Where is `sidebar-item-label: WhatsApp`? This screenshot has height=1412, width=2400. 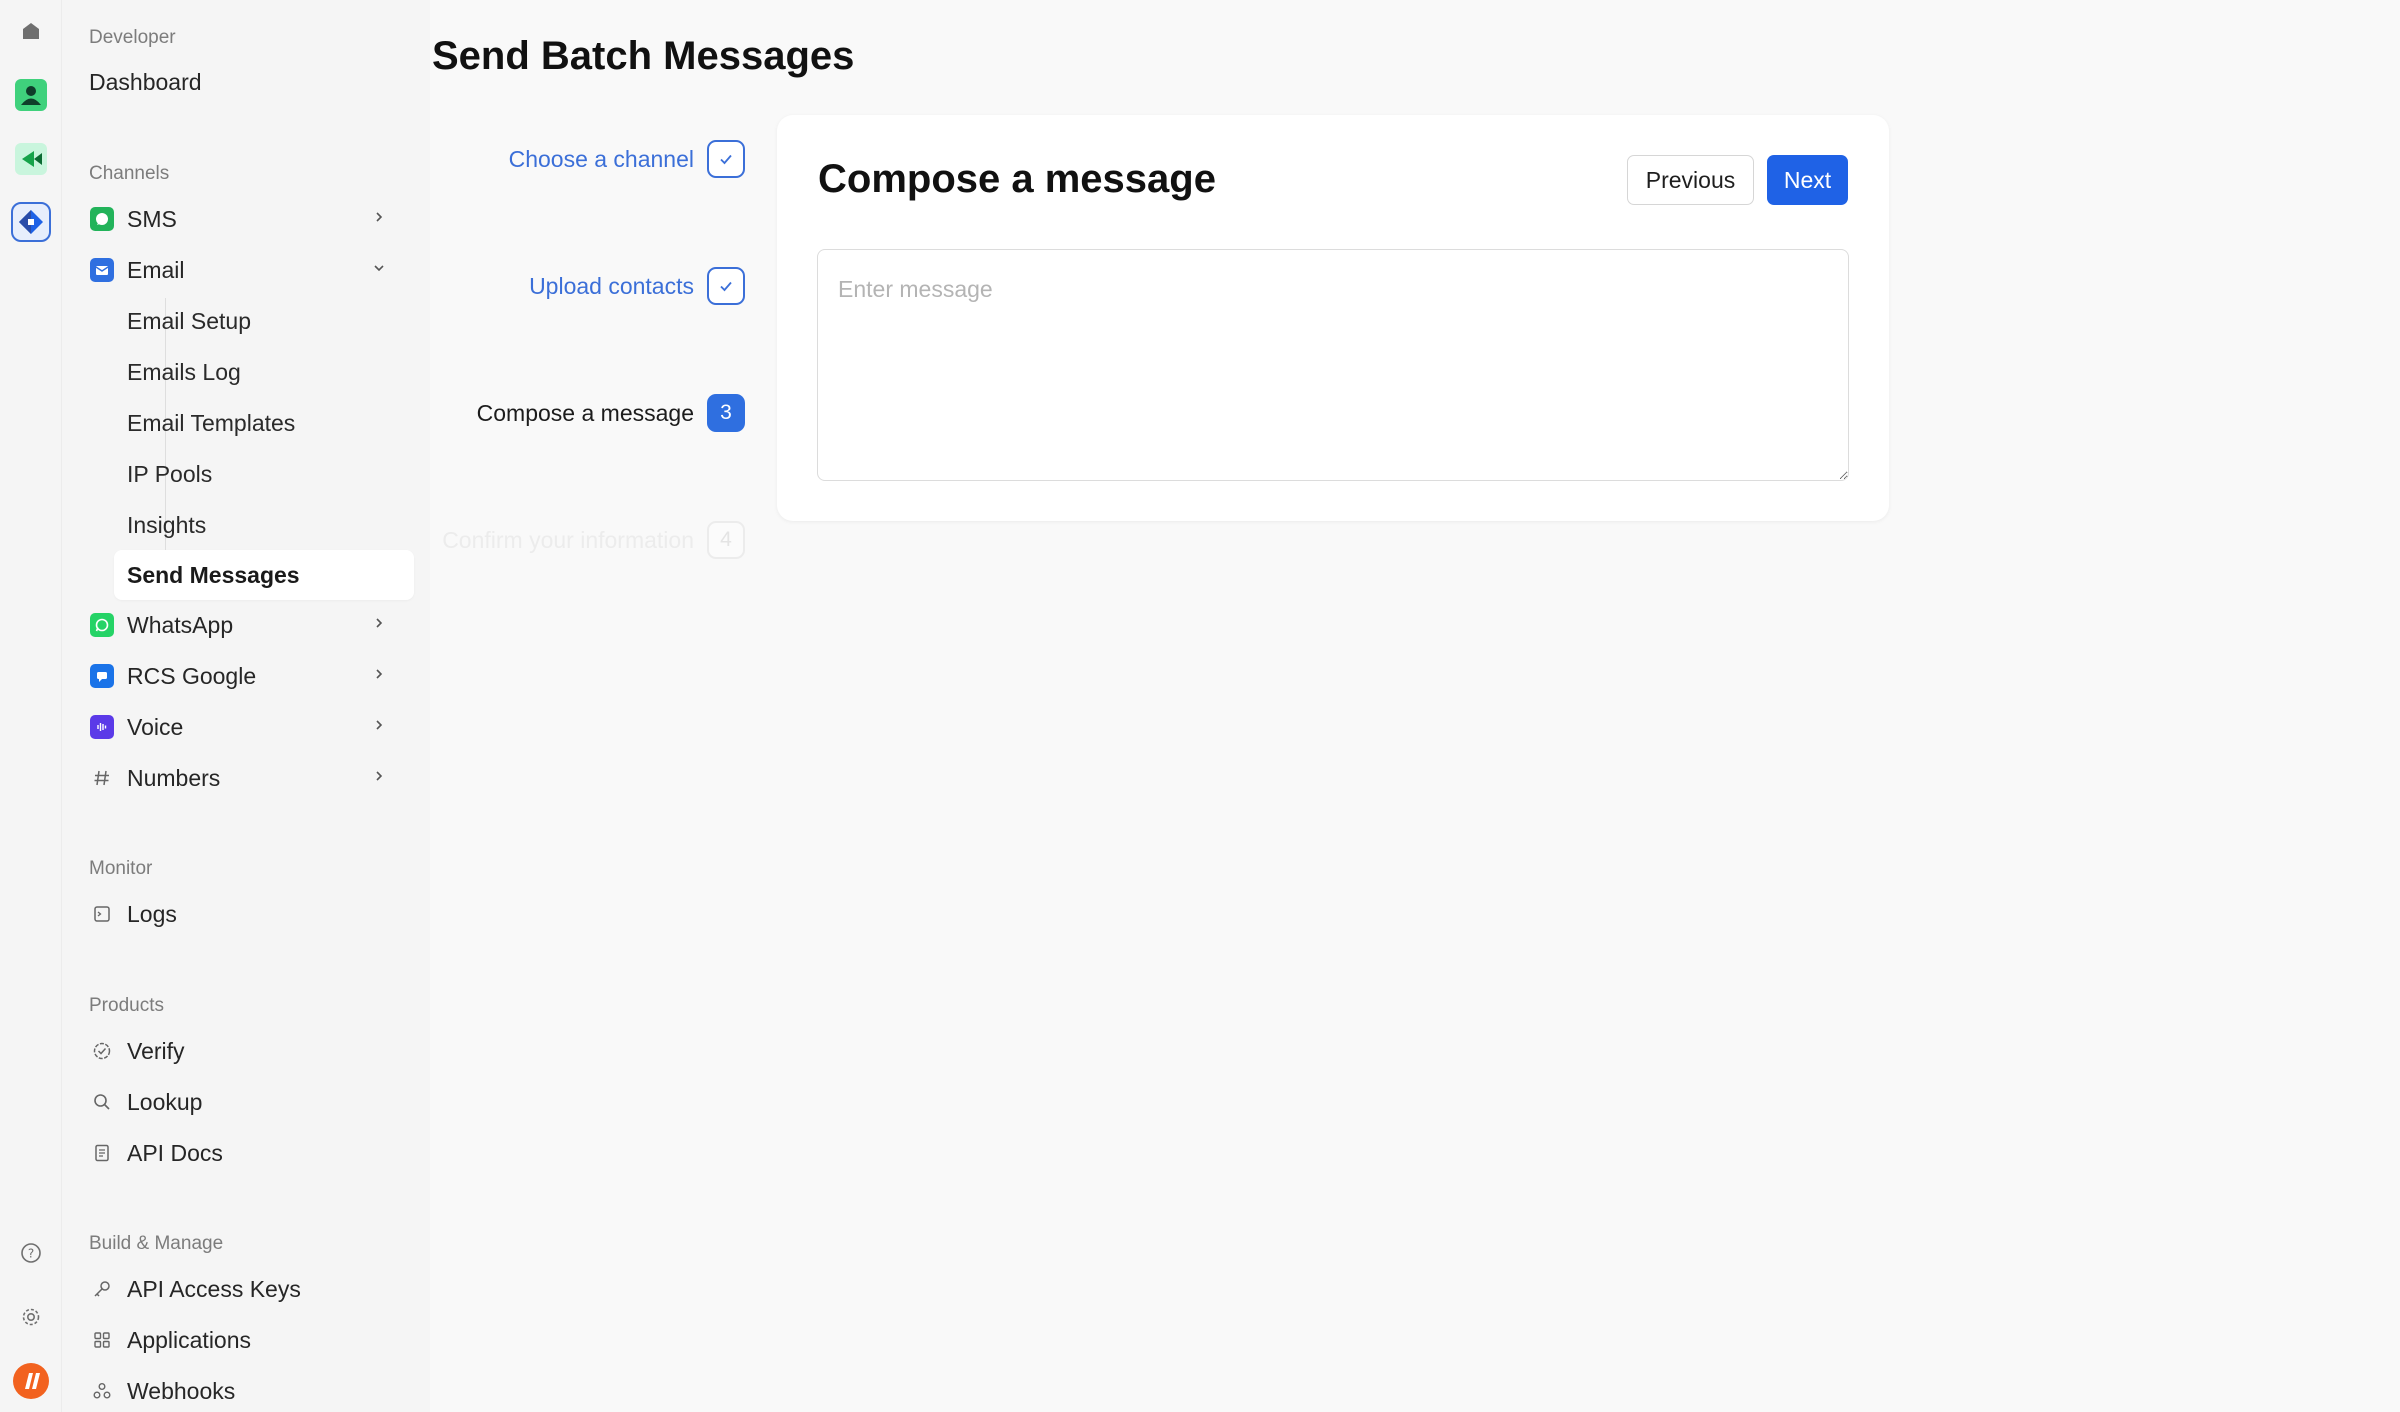
sidebar-item-label: WhatsApp is located at coordinates (180, 624).